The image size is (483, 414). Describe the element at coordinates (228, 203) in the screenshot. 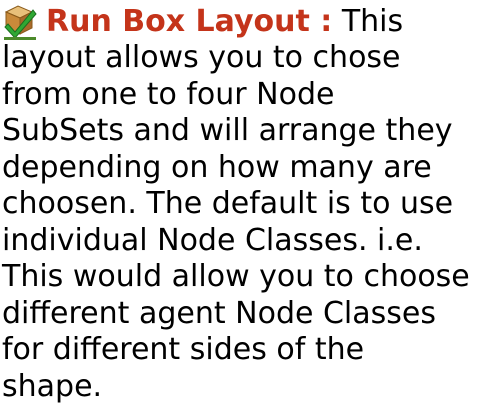

I see `description-line: choosen. The default is to use` at that location.